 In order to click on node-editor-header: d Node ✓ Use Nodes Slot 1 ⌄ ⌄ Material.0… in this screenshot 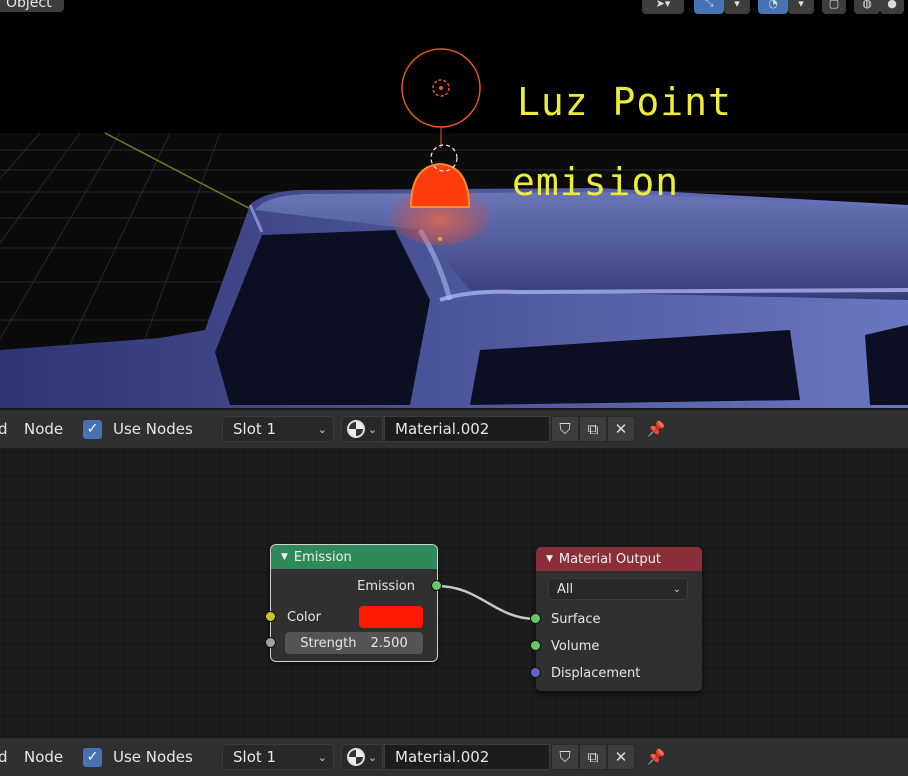, I will do `click(454, 428)`.